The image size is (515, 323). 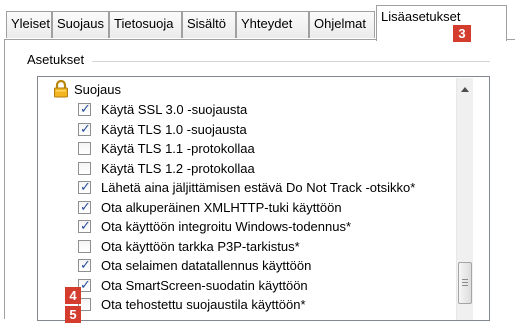 I want to click on setting-label: Käytä TLS 1.2 -protokollaa, so click(x=178, y=168).